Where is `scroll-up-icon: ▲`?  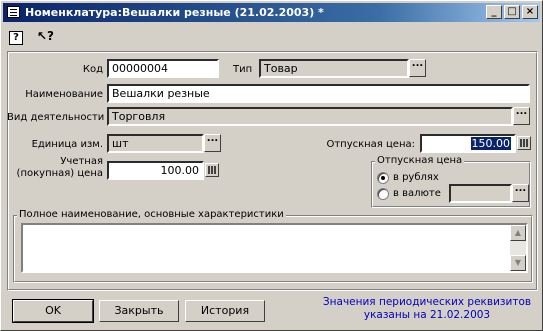 scroll-up-icon: ▲ is located at coordinates (518, 233).